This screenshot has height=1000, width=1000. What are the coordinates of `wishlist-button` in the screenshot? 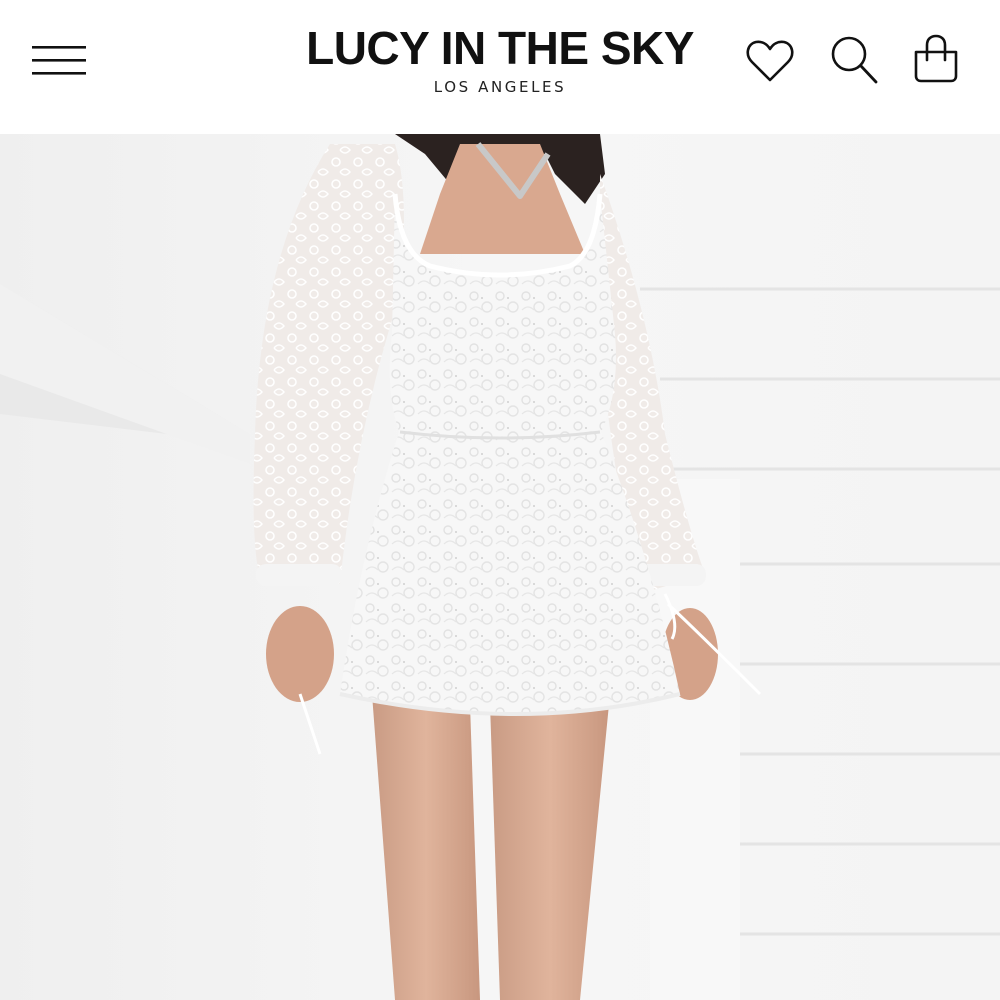 It's located at (770, 60).